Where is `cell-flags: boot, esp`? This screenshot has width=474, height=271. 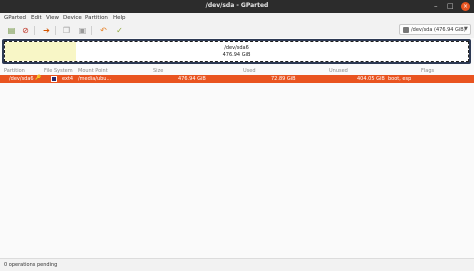 cell-flags: boot, esp is located at coordinates (400, 79).